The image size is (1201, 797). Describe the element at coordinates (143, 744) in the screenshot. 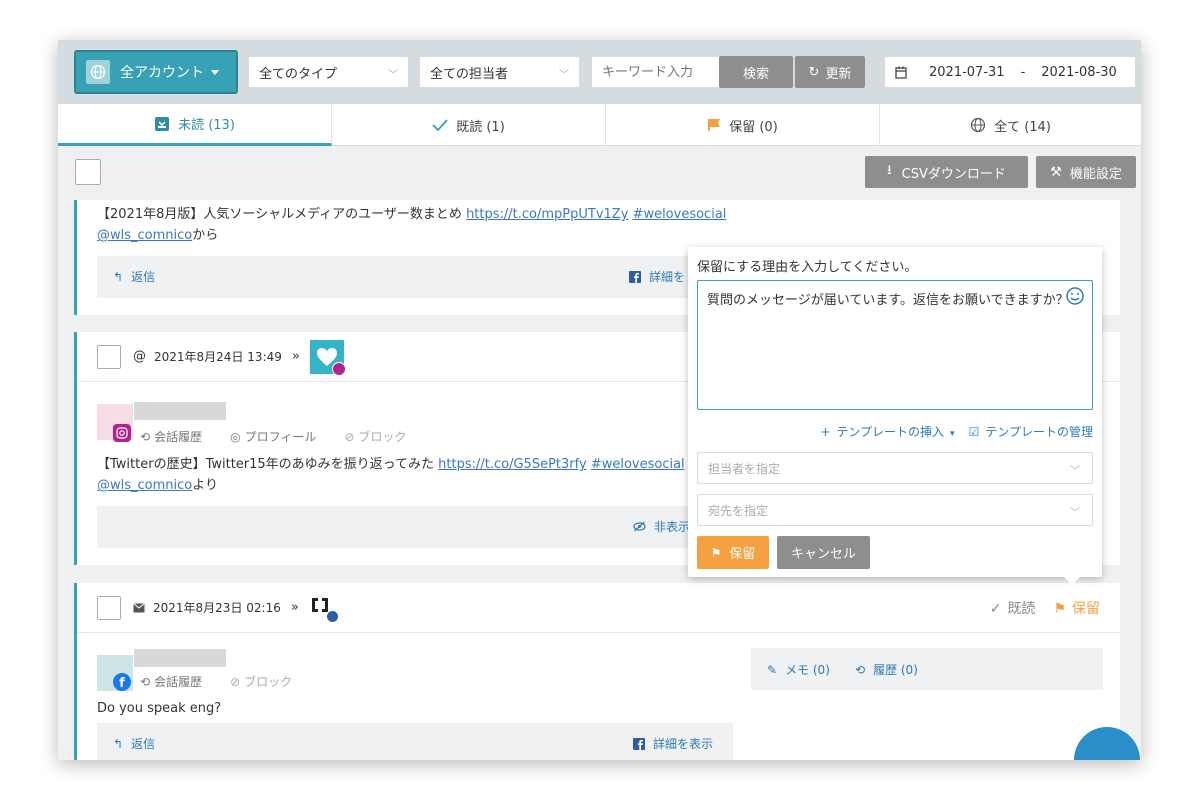

I see `reply-label: 返信` at that location.